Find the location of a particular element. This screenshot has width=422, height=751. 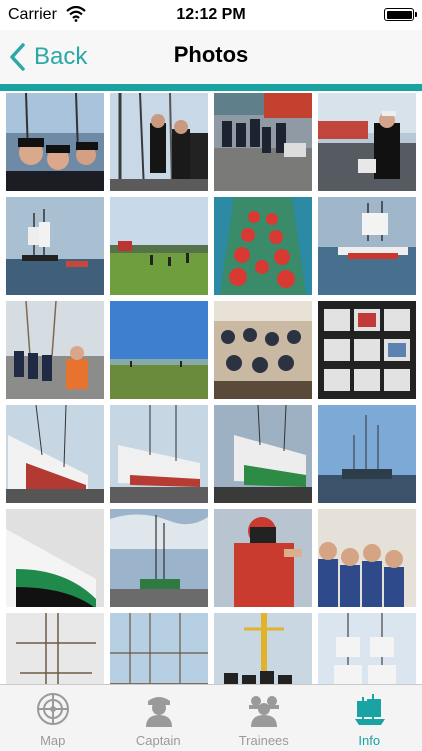

tab-bar: Map Captain Trainees Info is located at coordinates (211, 717).